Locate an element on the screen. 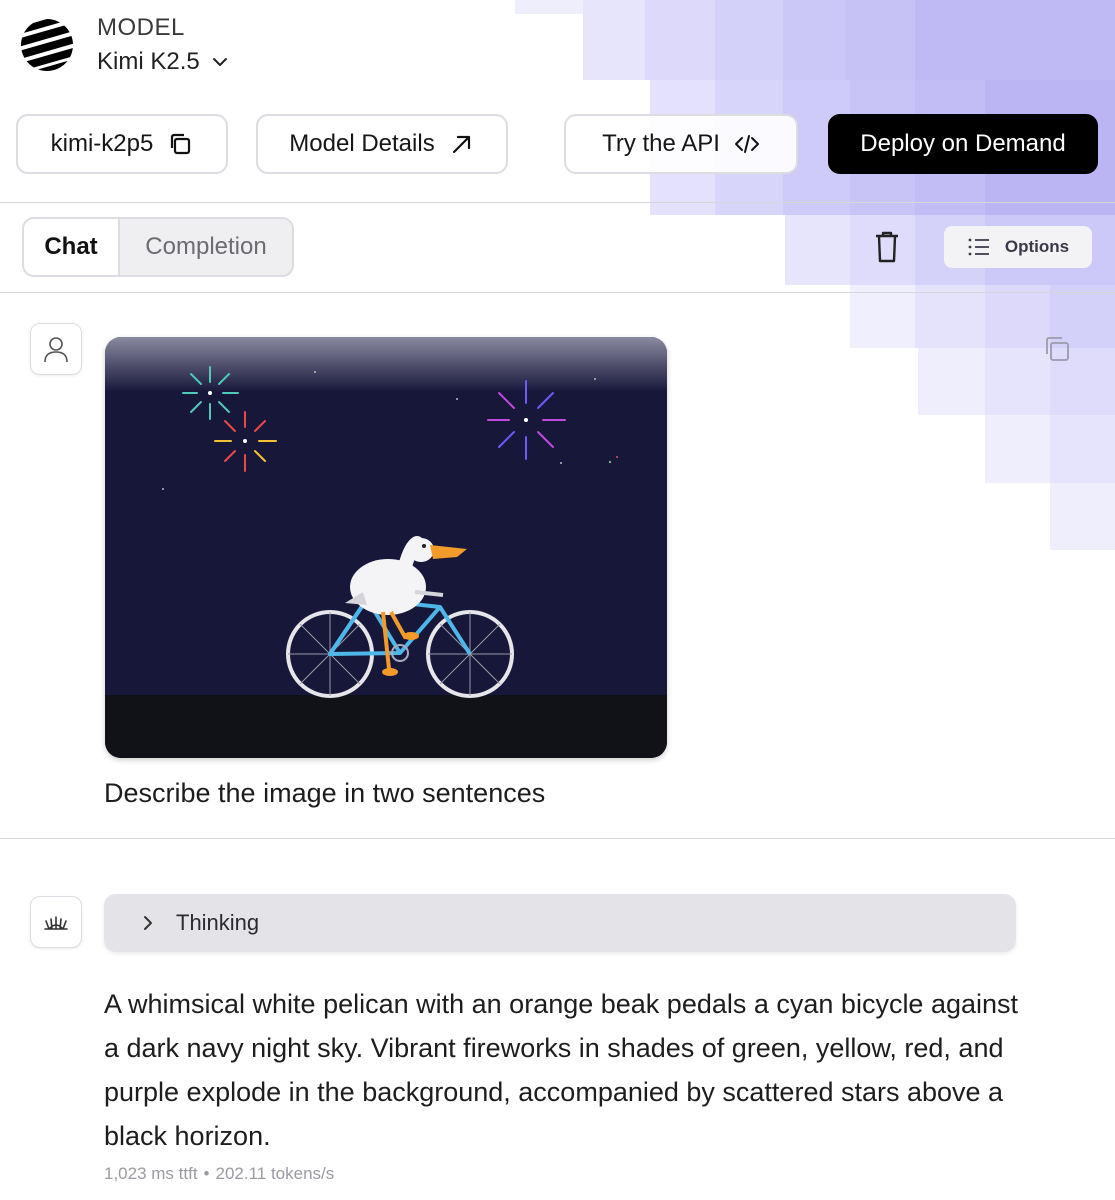 This screenshot has height=1200, width=1115. user-prompt: Describe the image in two sentences is located at coordinates (325, 793).